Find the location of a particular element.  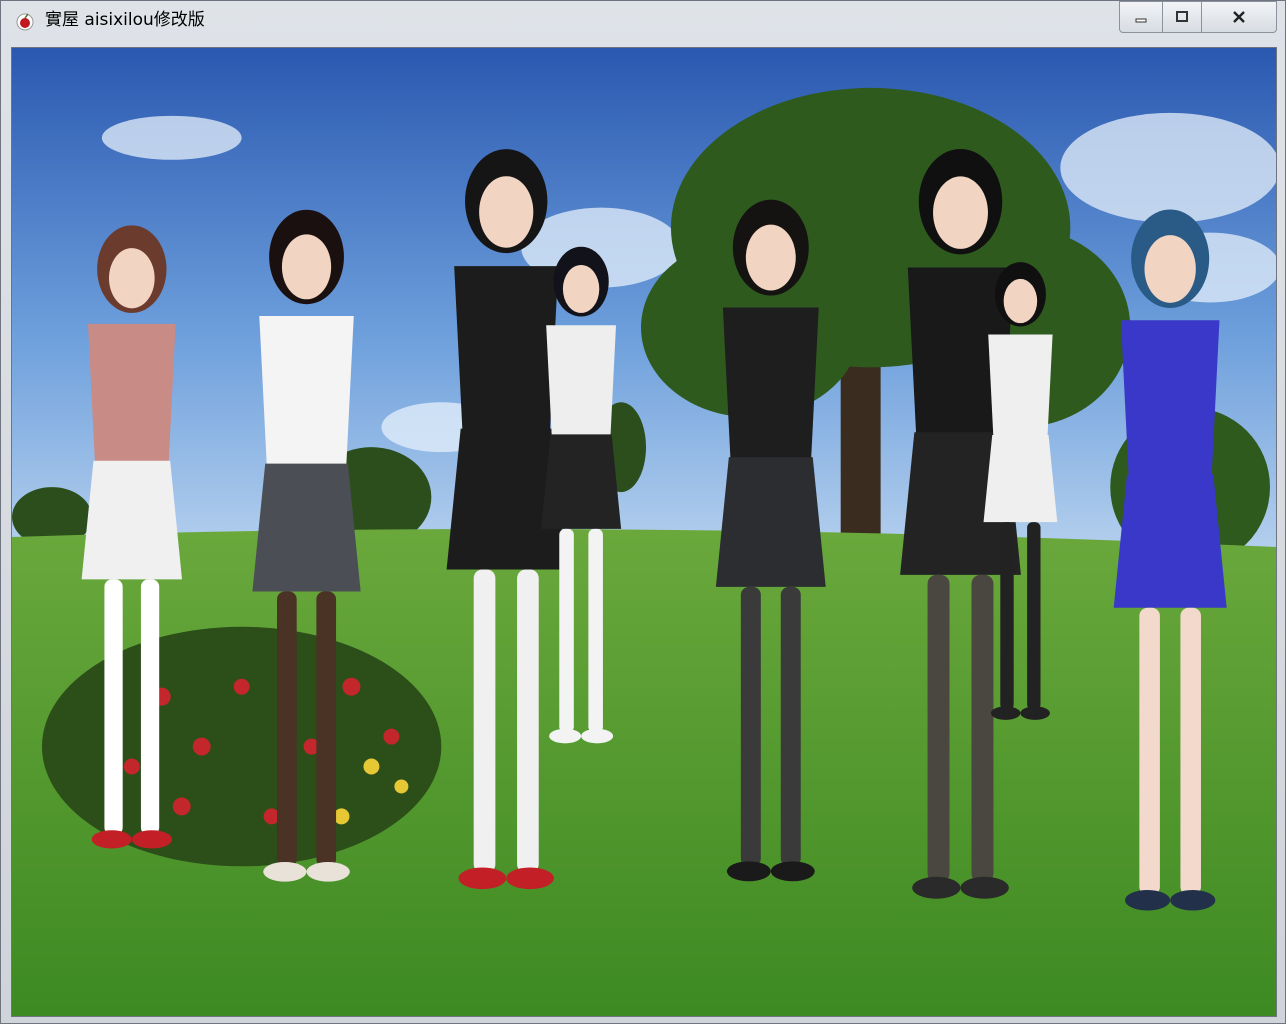

close-button is located at coordinates (1239, 17).